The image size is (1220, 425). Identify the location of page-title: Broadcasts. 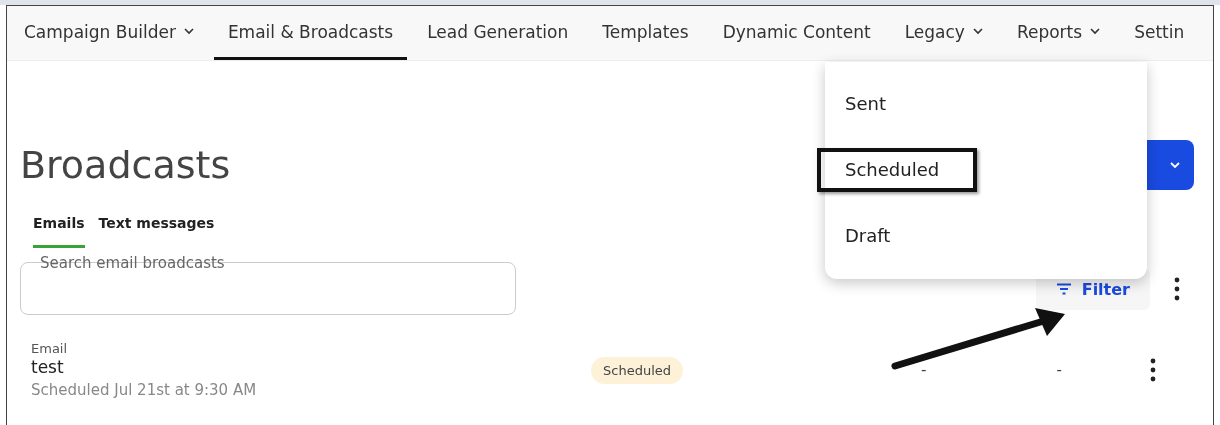
(125, 165).